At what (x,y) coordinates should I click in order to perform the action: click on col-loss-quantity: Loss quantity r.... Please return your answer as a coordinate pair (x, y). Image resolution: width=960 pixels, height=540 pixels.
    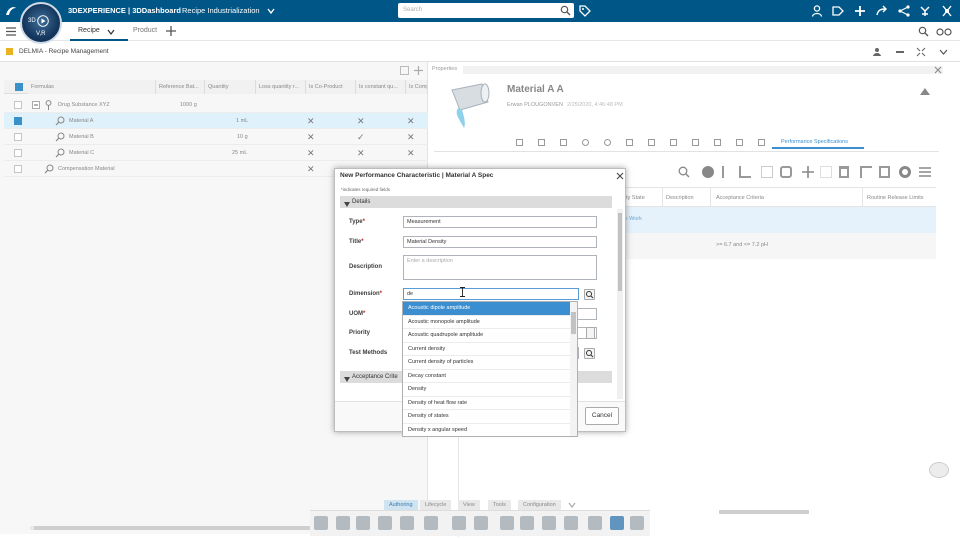
    Looking at the image, I should click on (281, 87).